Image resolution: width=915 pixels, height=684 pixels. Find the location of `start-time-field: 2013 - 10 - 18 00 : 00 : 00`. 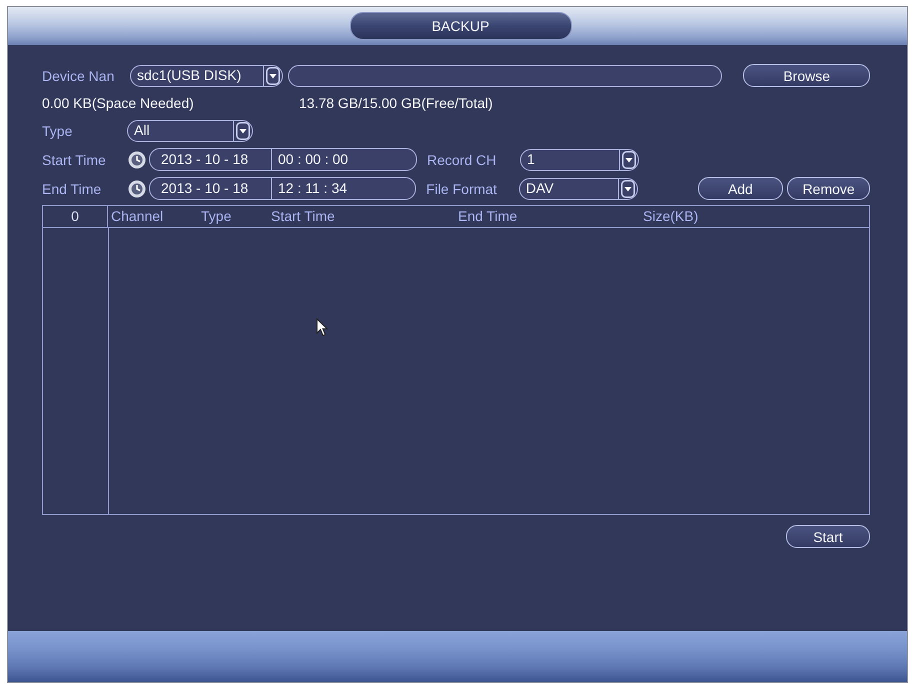

start-time-field: 2013 - 10 - 18 00 : 00 : 00 is located at coordinates (283, 159).